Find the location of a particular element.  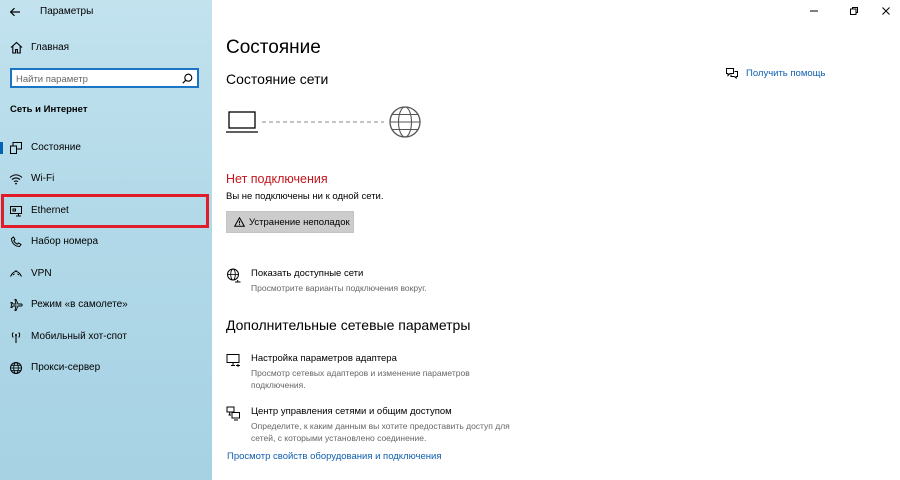

sidebar-item-dialup: Набор номера is located at coordinates (106, 242).